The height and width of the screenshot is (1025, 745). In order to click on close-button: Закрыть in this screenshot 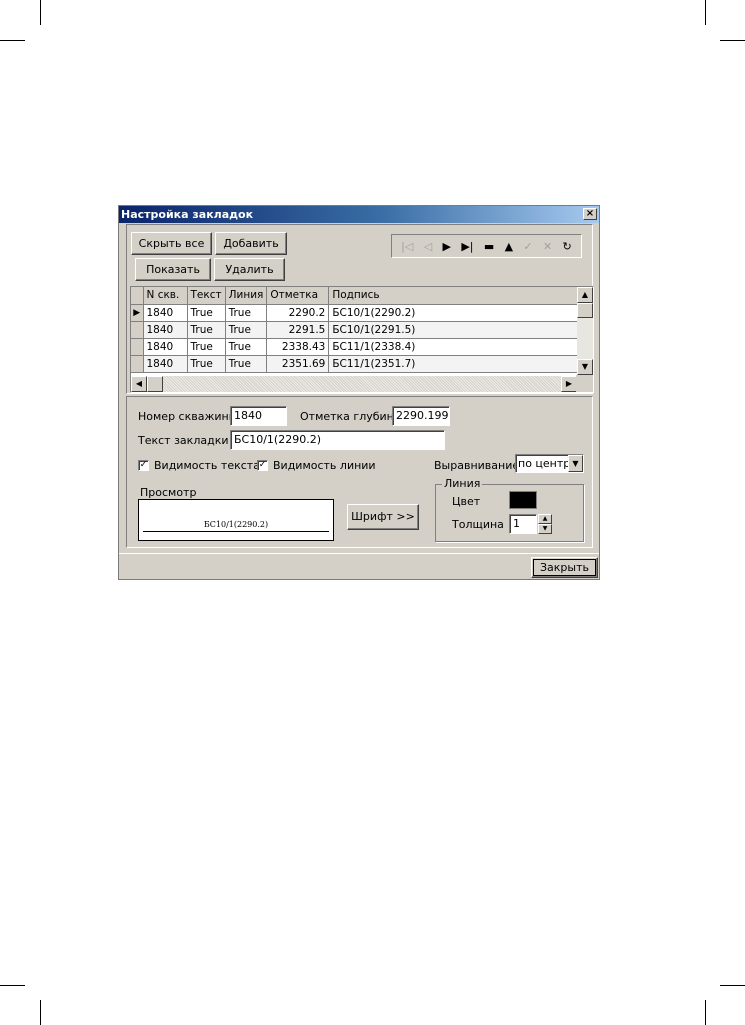, I will do `click(564, 567)`.